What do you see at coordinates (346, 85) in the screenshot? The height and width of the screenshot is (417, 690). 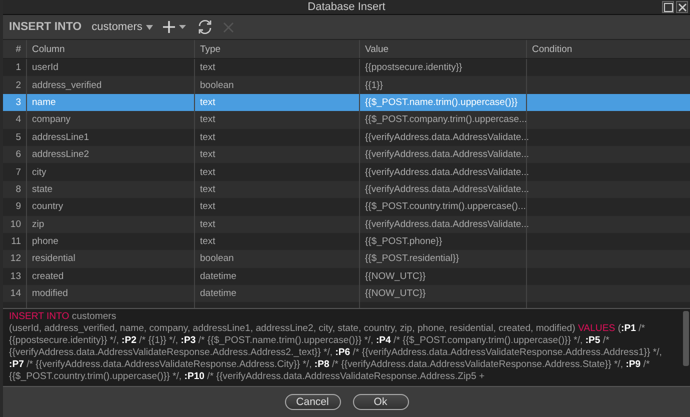 I see `table-row: 2 address_verified boolean {{1}}` at bounding box center [346, 85].